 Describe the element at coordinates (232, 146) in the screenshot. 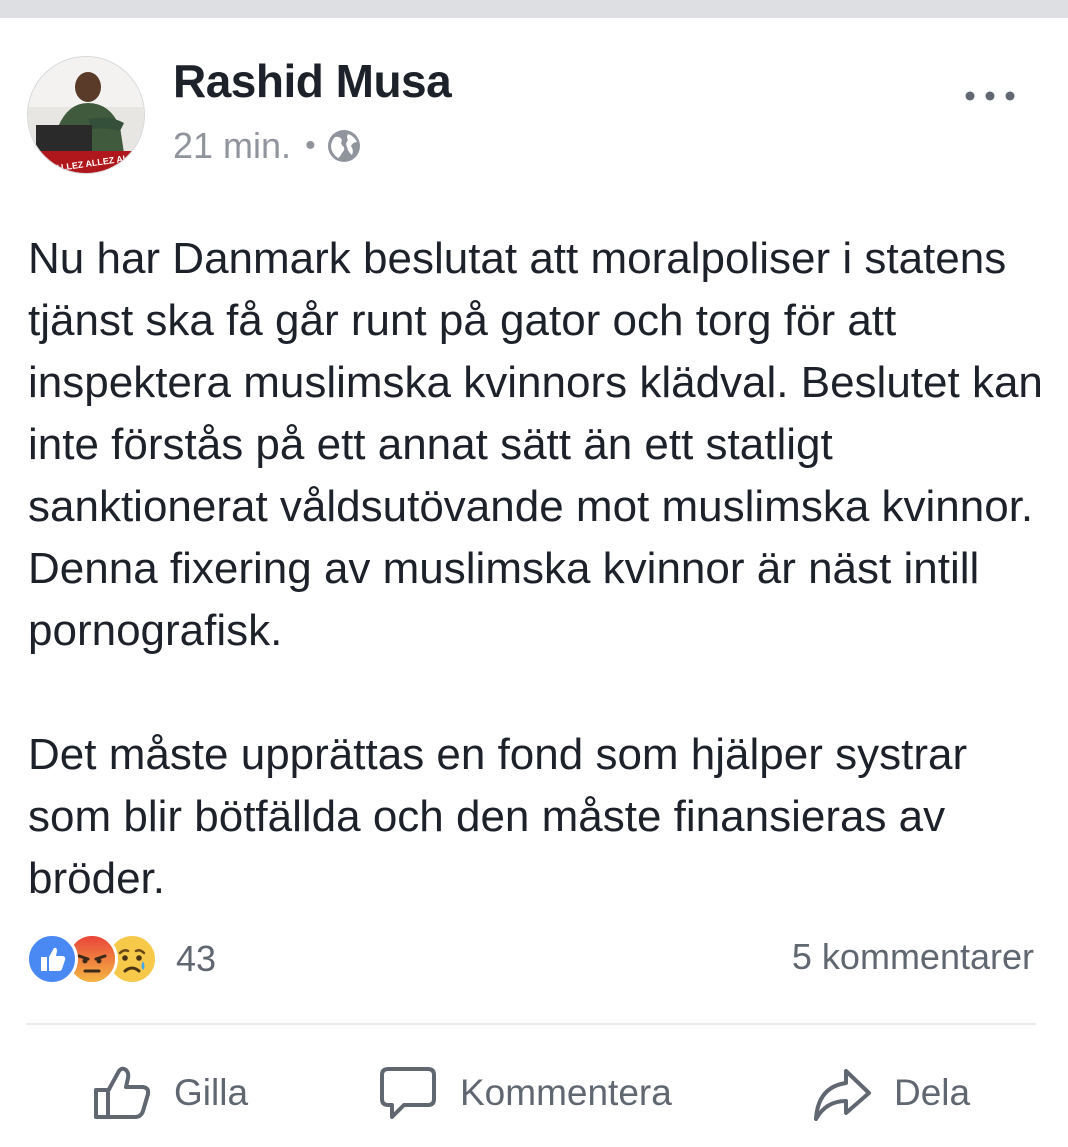

I see `post-time: 21 min.` at that location.